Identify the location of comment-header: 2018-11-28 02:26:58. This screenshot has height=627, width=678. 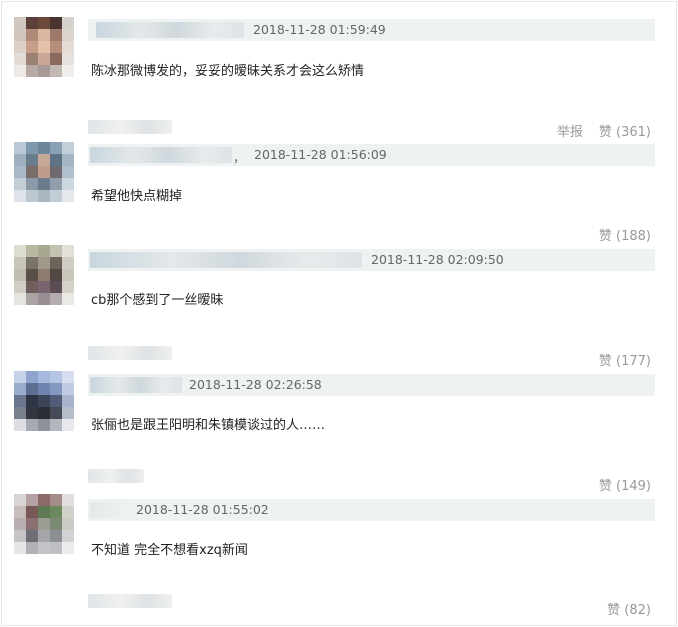
(371, 385).